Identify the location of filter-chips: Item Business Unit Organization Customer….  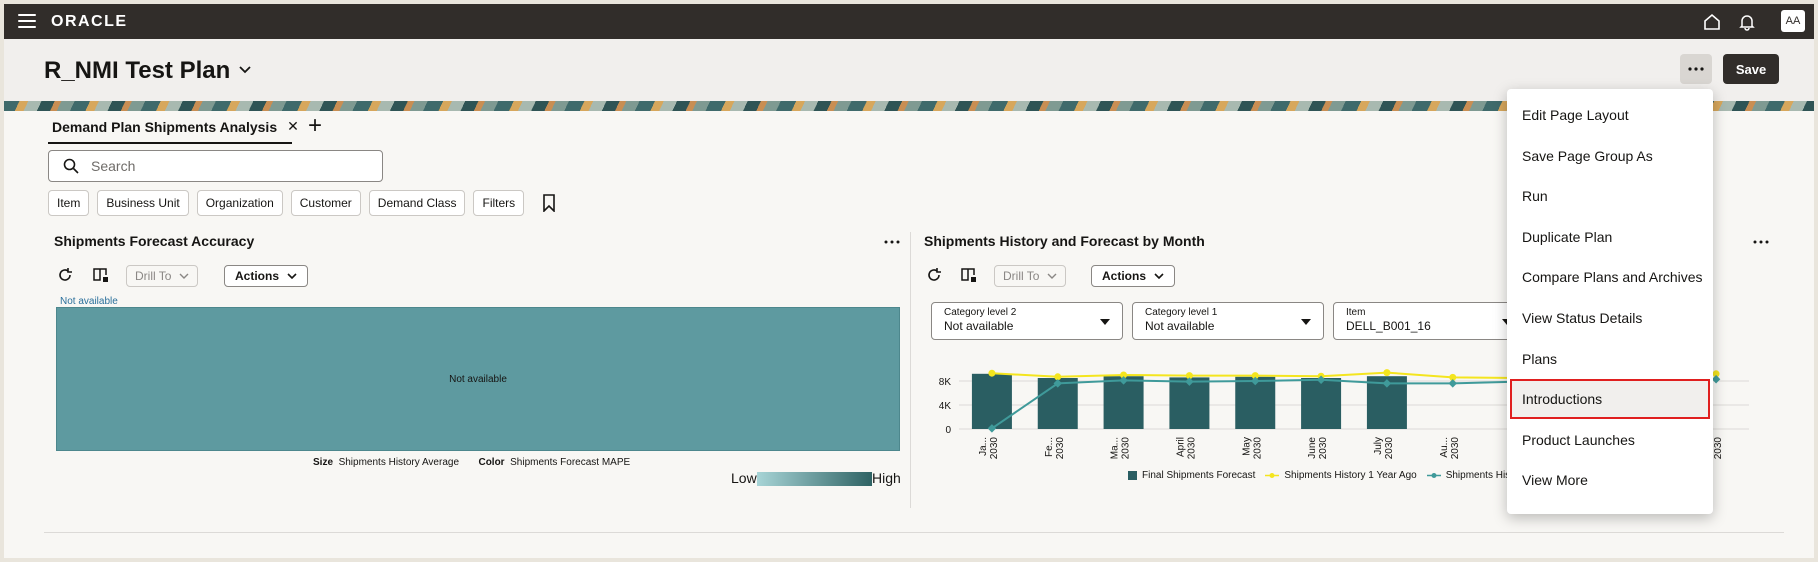
(302, 203).